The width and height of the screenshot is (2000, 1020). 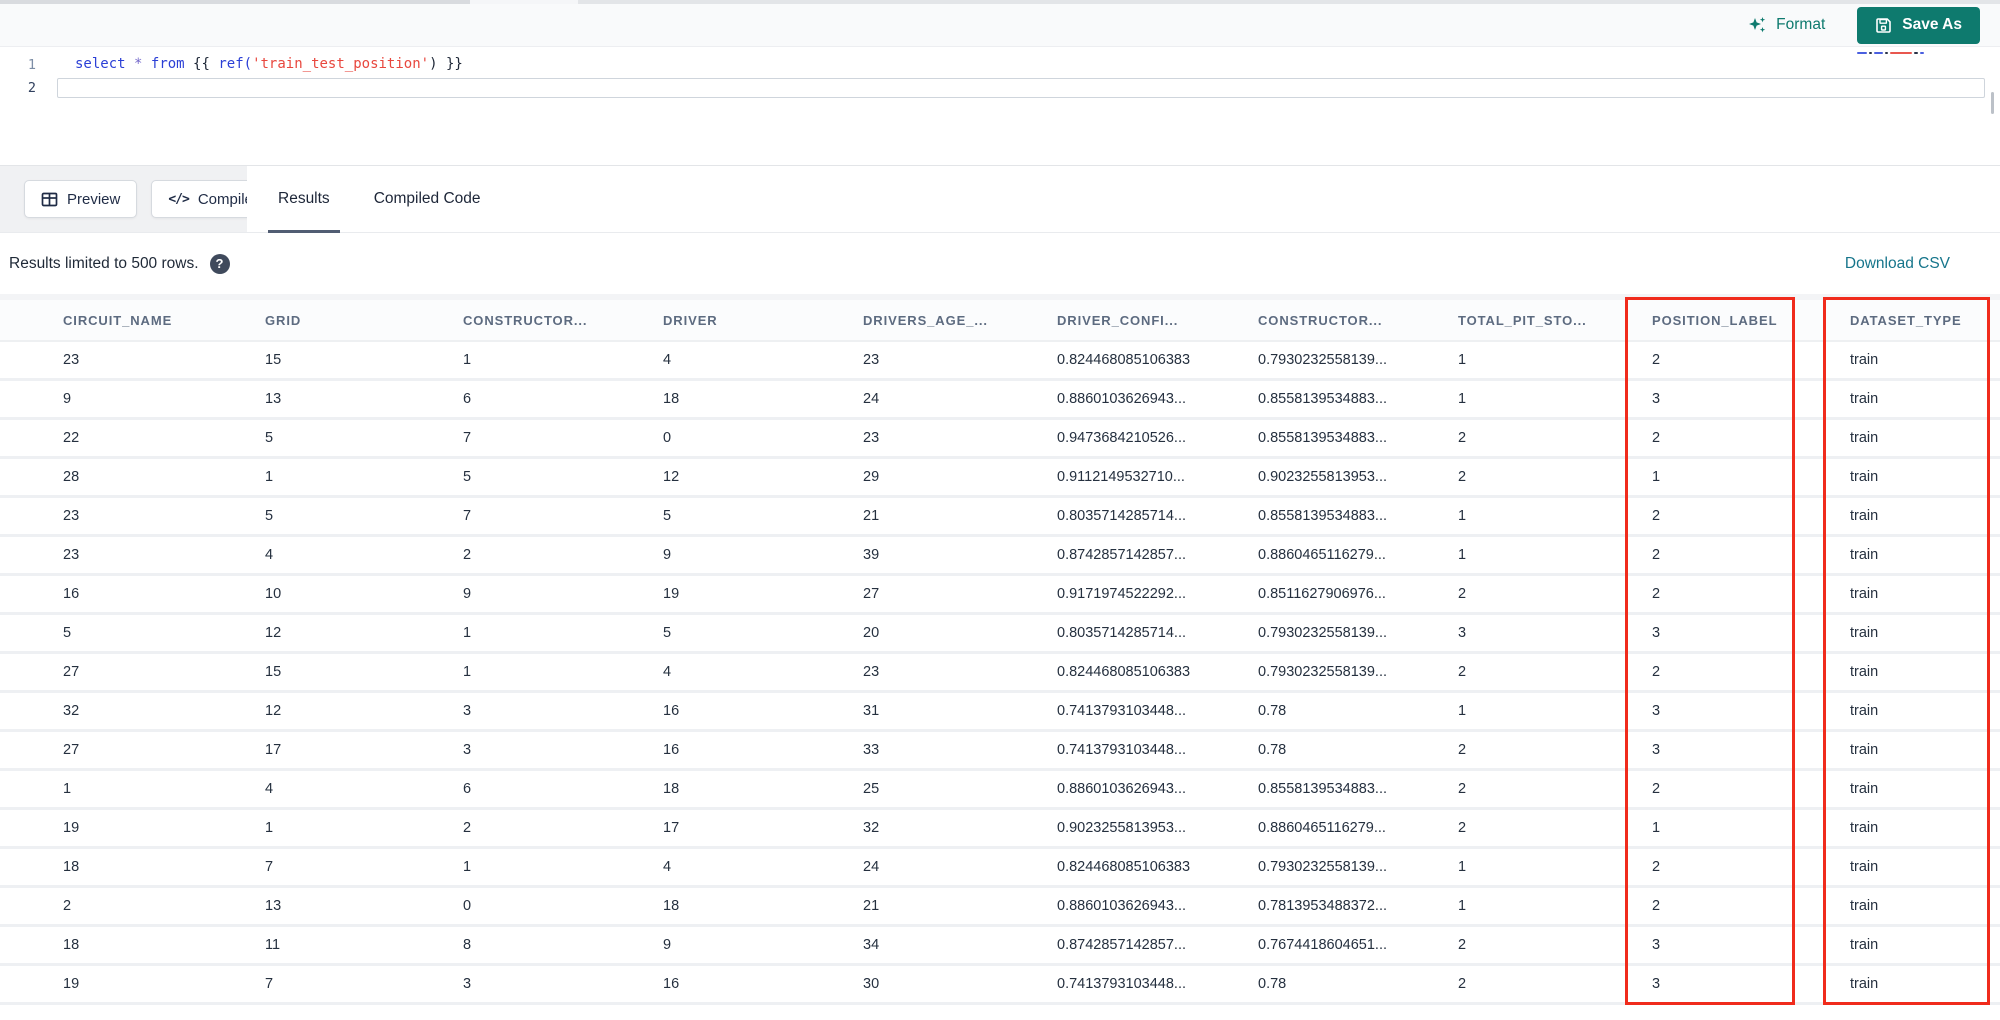 What do you see at coordinates (201, 64) in the screenshot?
I see `code-token: {{` at bounding box center [201, 64].